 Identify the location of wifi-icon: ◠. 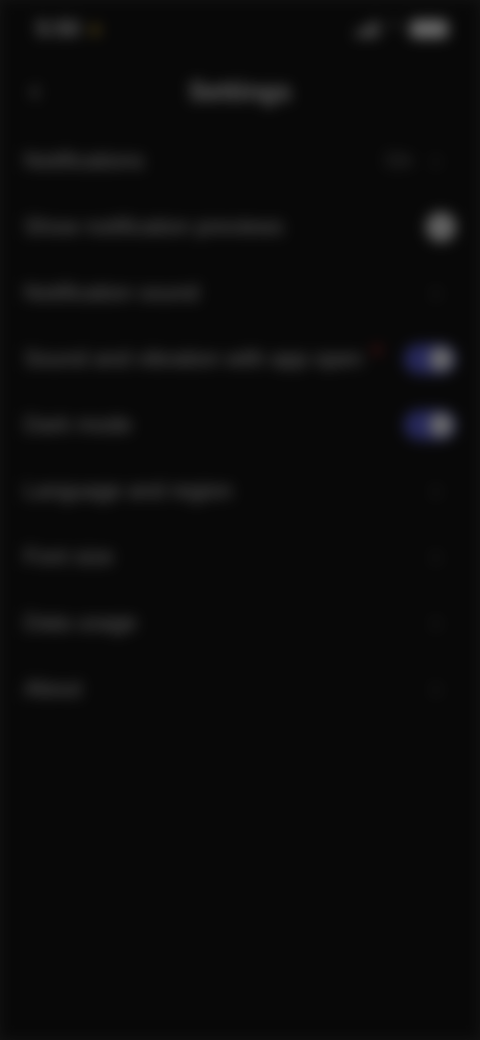
(394, 28).